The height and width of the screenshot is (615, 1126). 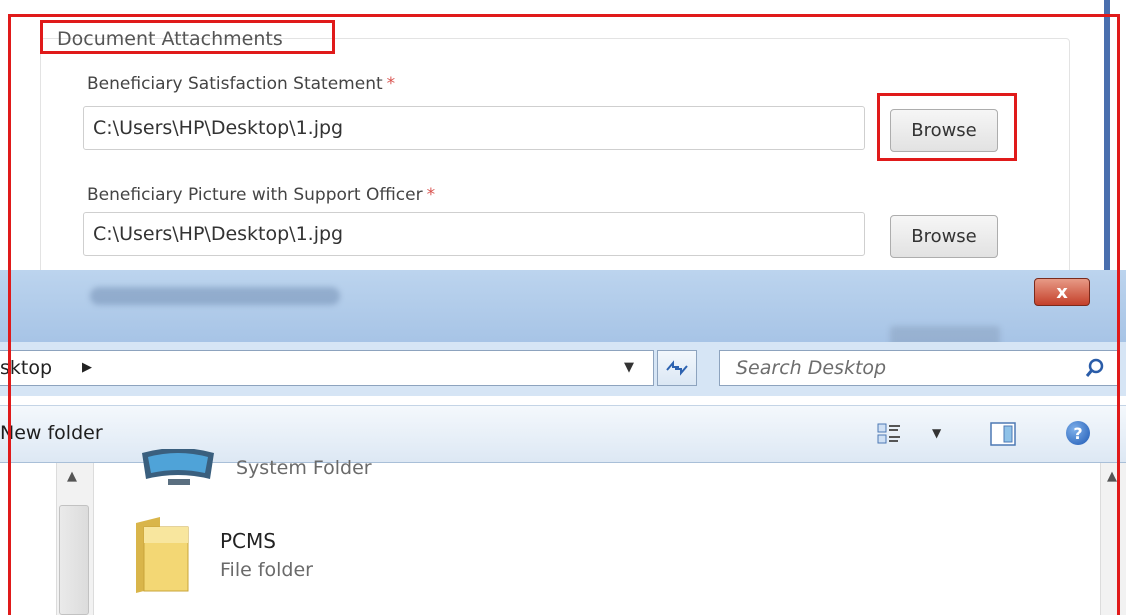 I want to click on search-icon, so click(x=1095, y=368).